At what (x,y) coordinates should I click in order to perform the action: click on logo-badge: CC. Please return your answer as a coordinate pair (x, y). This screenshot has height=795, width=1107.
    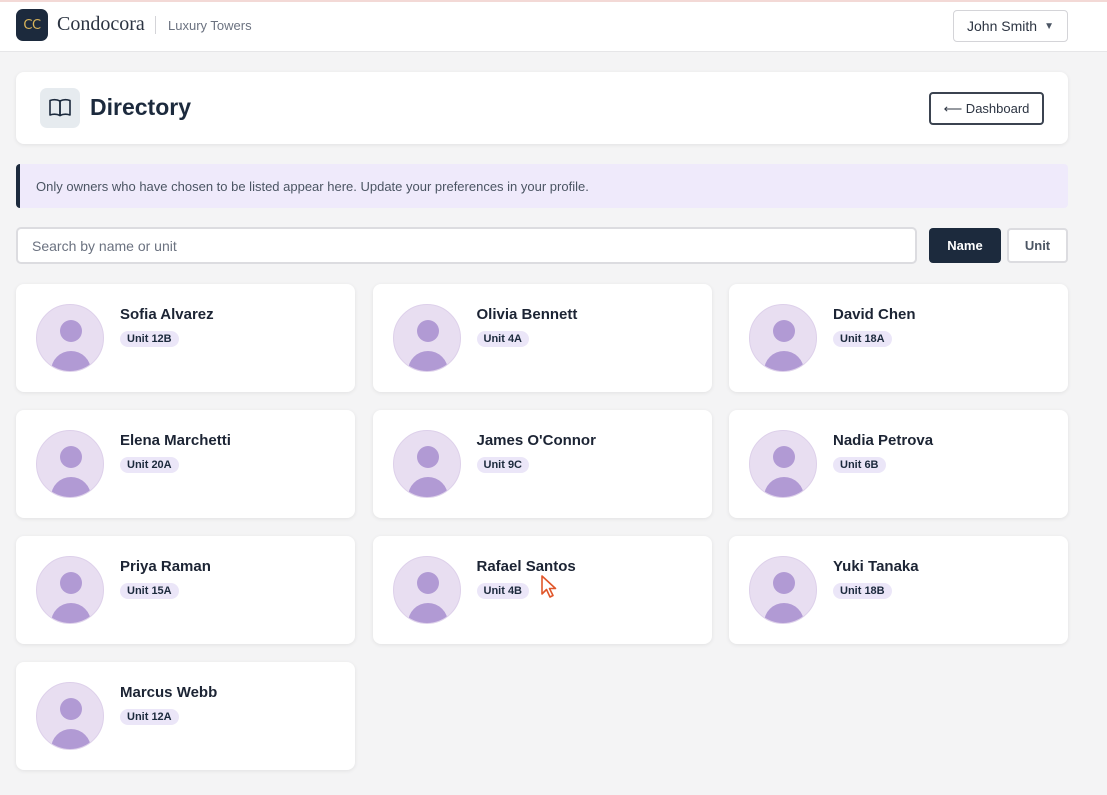
    Looking at the image, I should click on (32, 25).